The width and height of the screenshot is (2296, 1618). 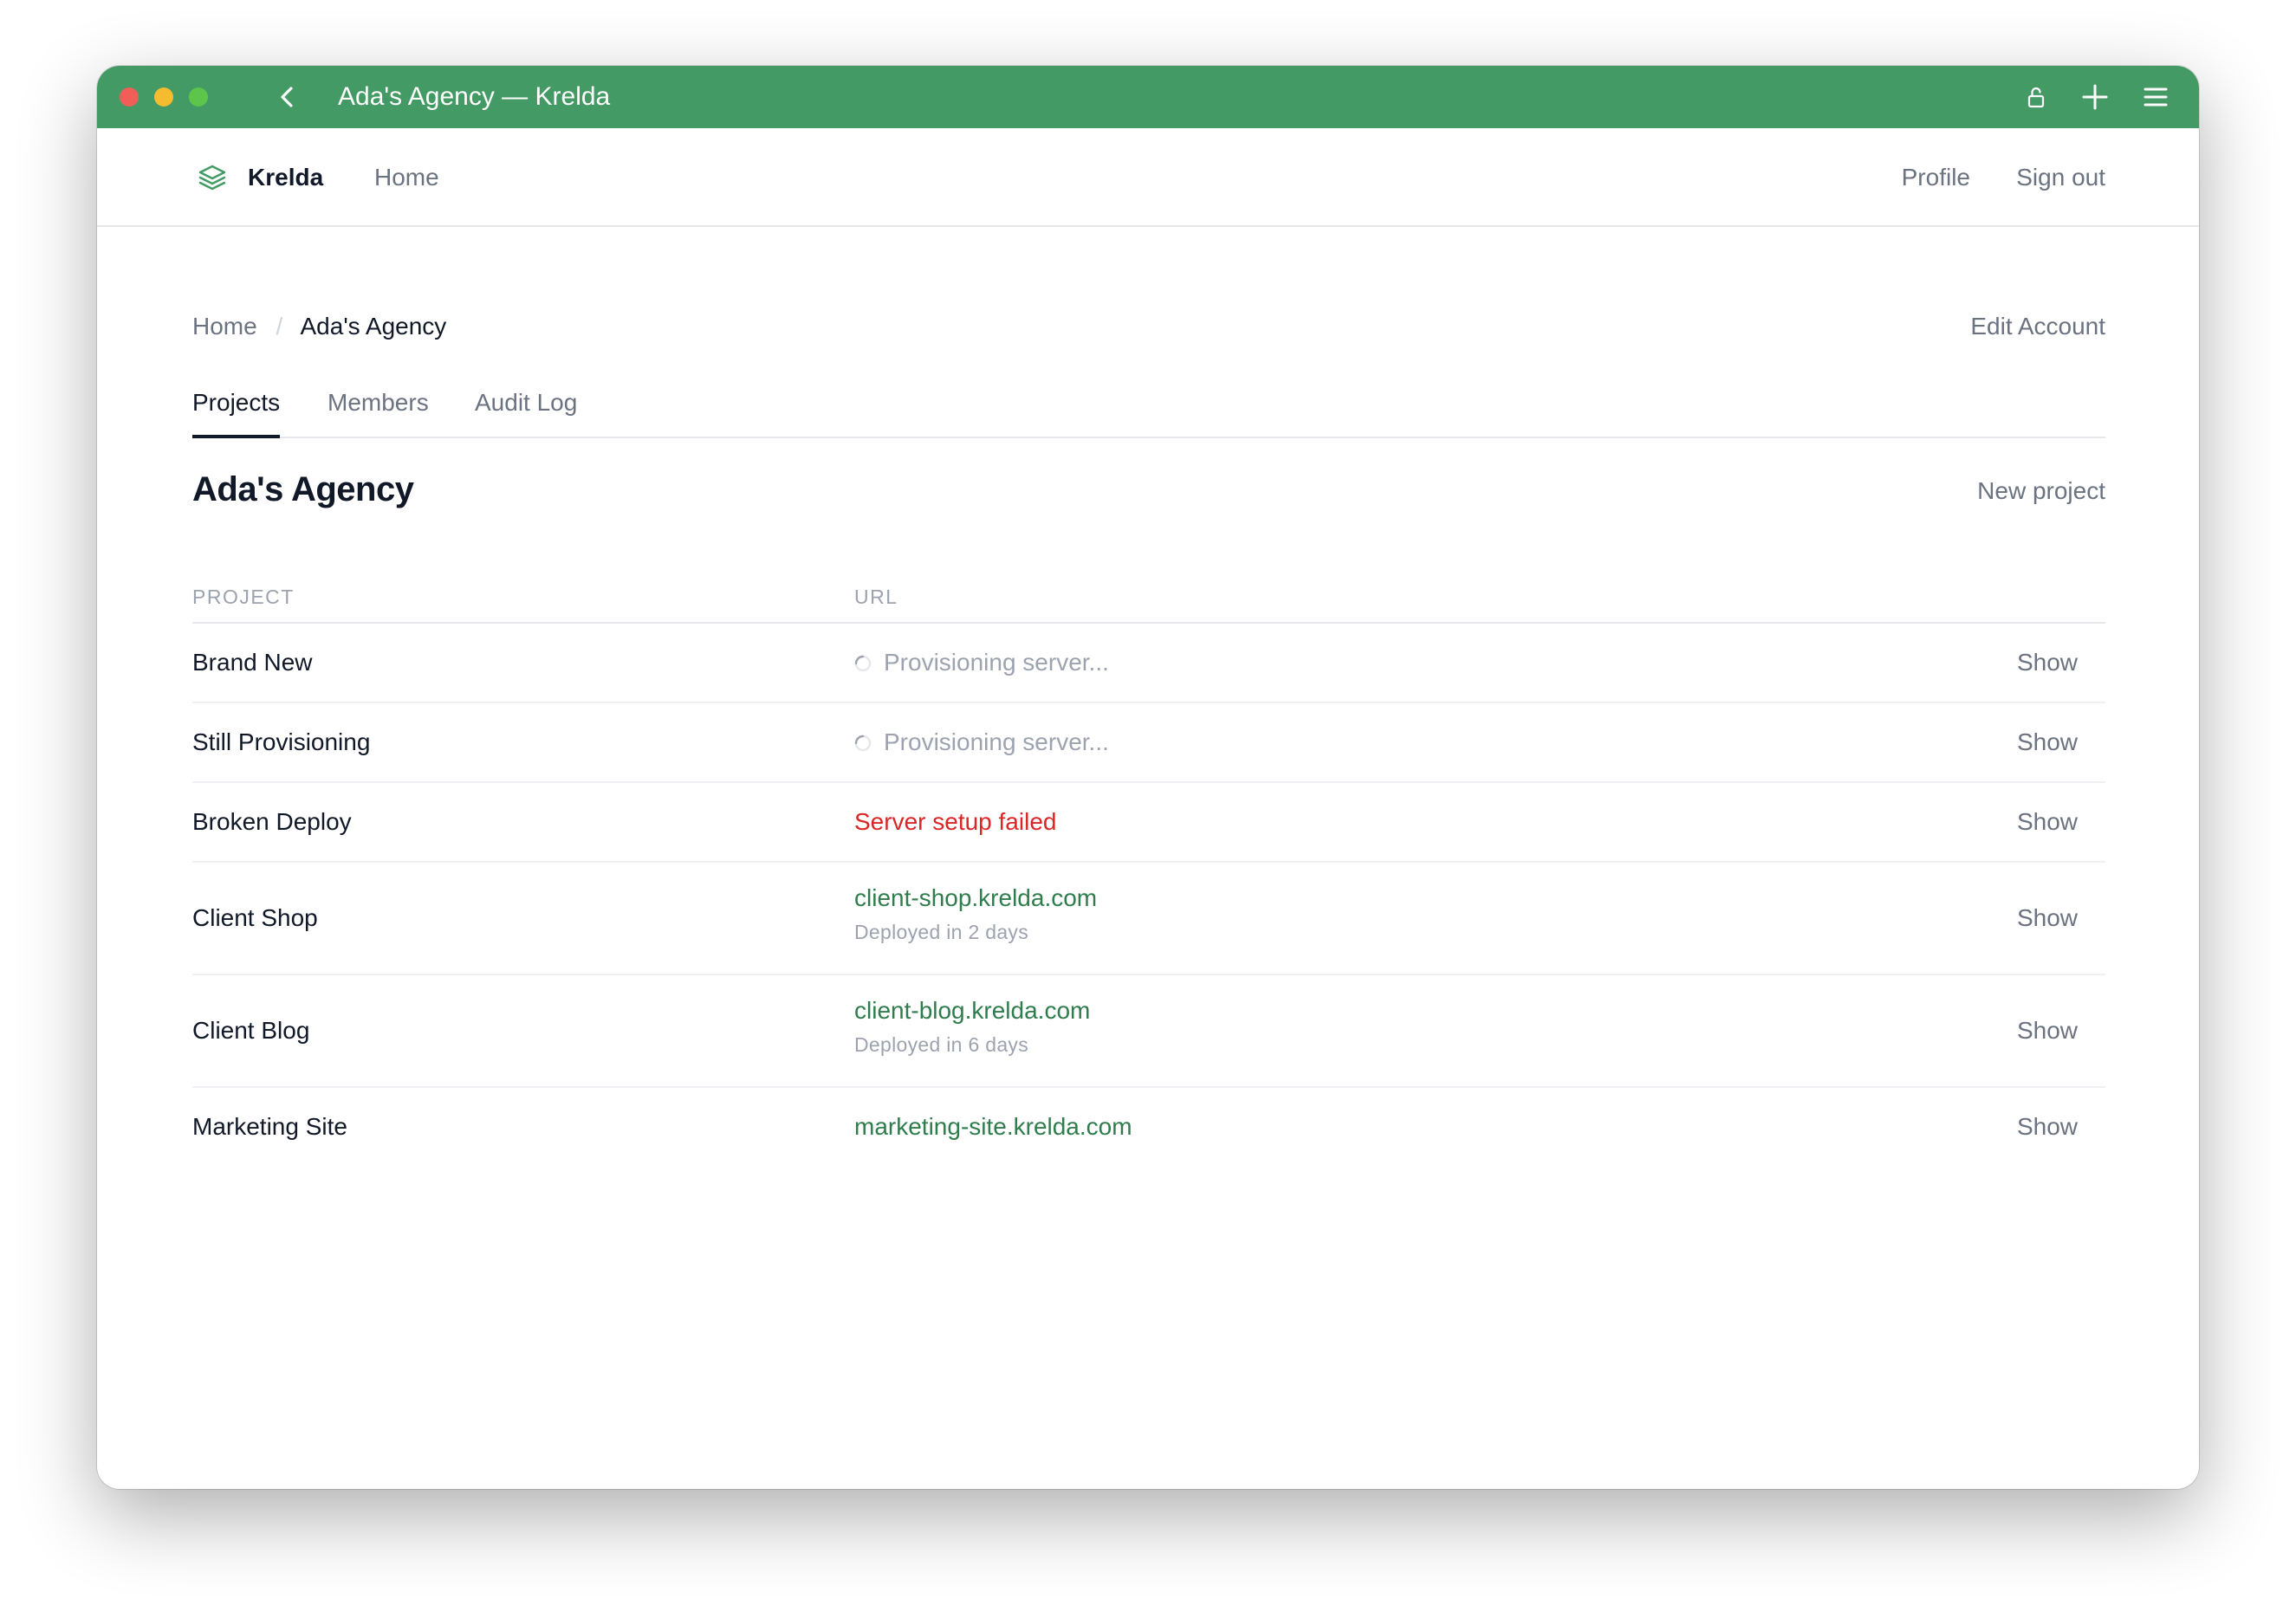 What do you see at coordinates (163, 97) in the screenshot?
I see `minimize-window-button` at bounding box center [163, 97].